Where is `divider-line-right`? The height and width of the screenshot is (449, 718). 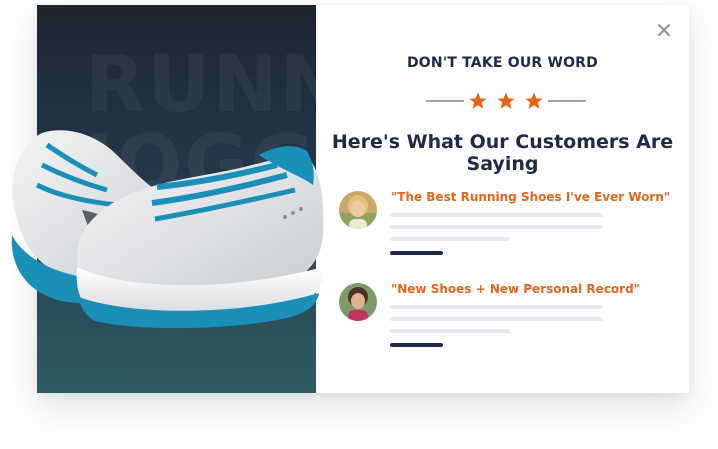 divider-line-right is located at coordinates (567, 101).